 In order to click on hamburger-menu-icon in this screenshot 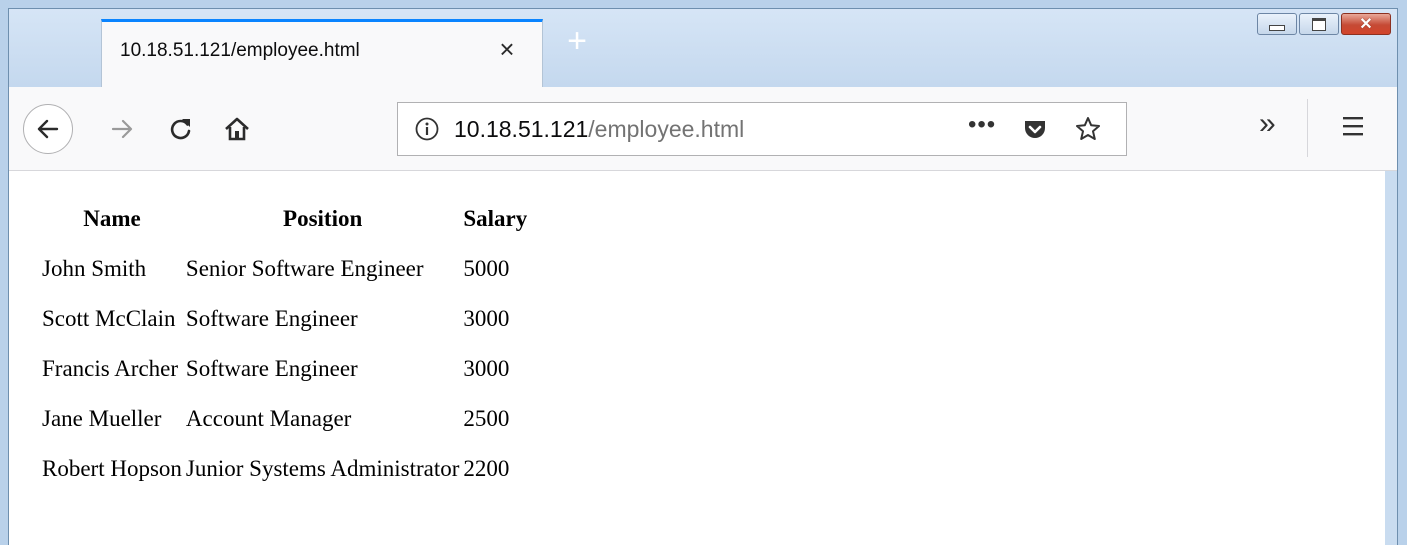, I will do `click(1353, 126)`.